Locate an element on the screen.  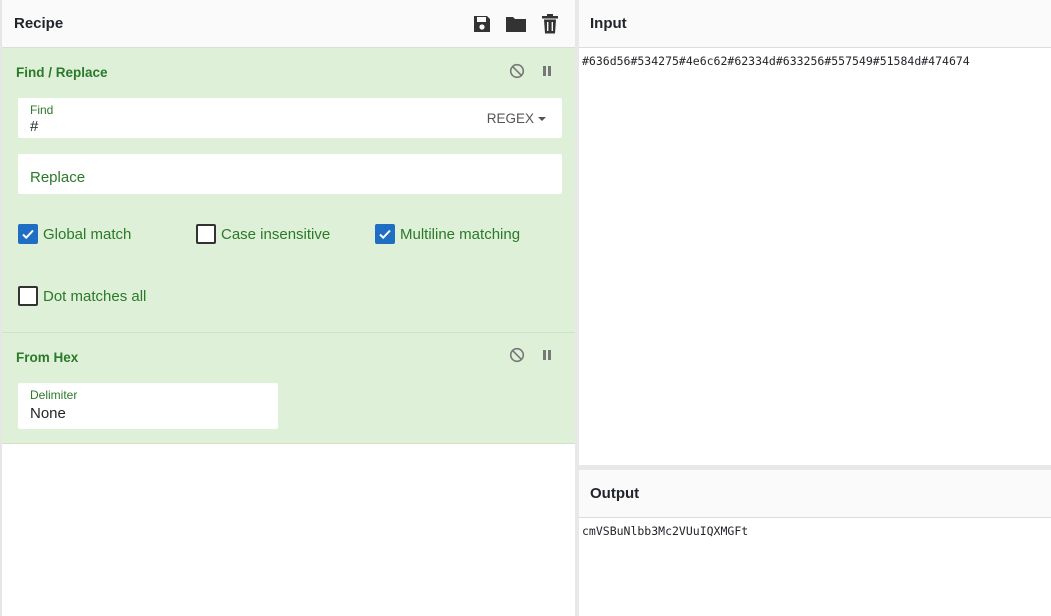
case-insensitive-checkbox: Case insensitive is located at coordinates (263, 234).